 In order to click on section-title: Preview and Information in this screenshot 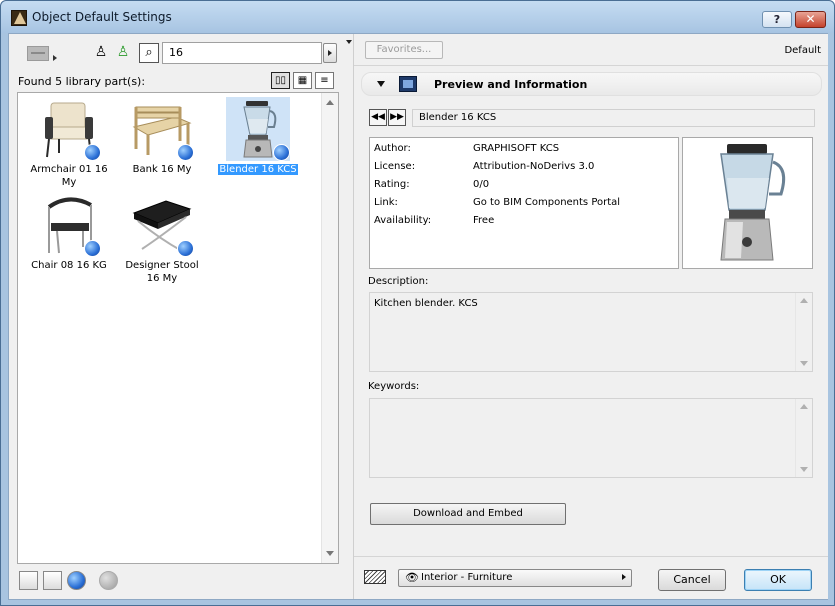, I will do `click(511, 84)`.